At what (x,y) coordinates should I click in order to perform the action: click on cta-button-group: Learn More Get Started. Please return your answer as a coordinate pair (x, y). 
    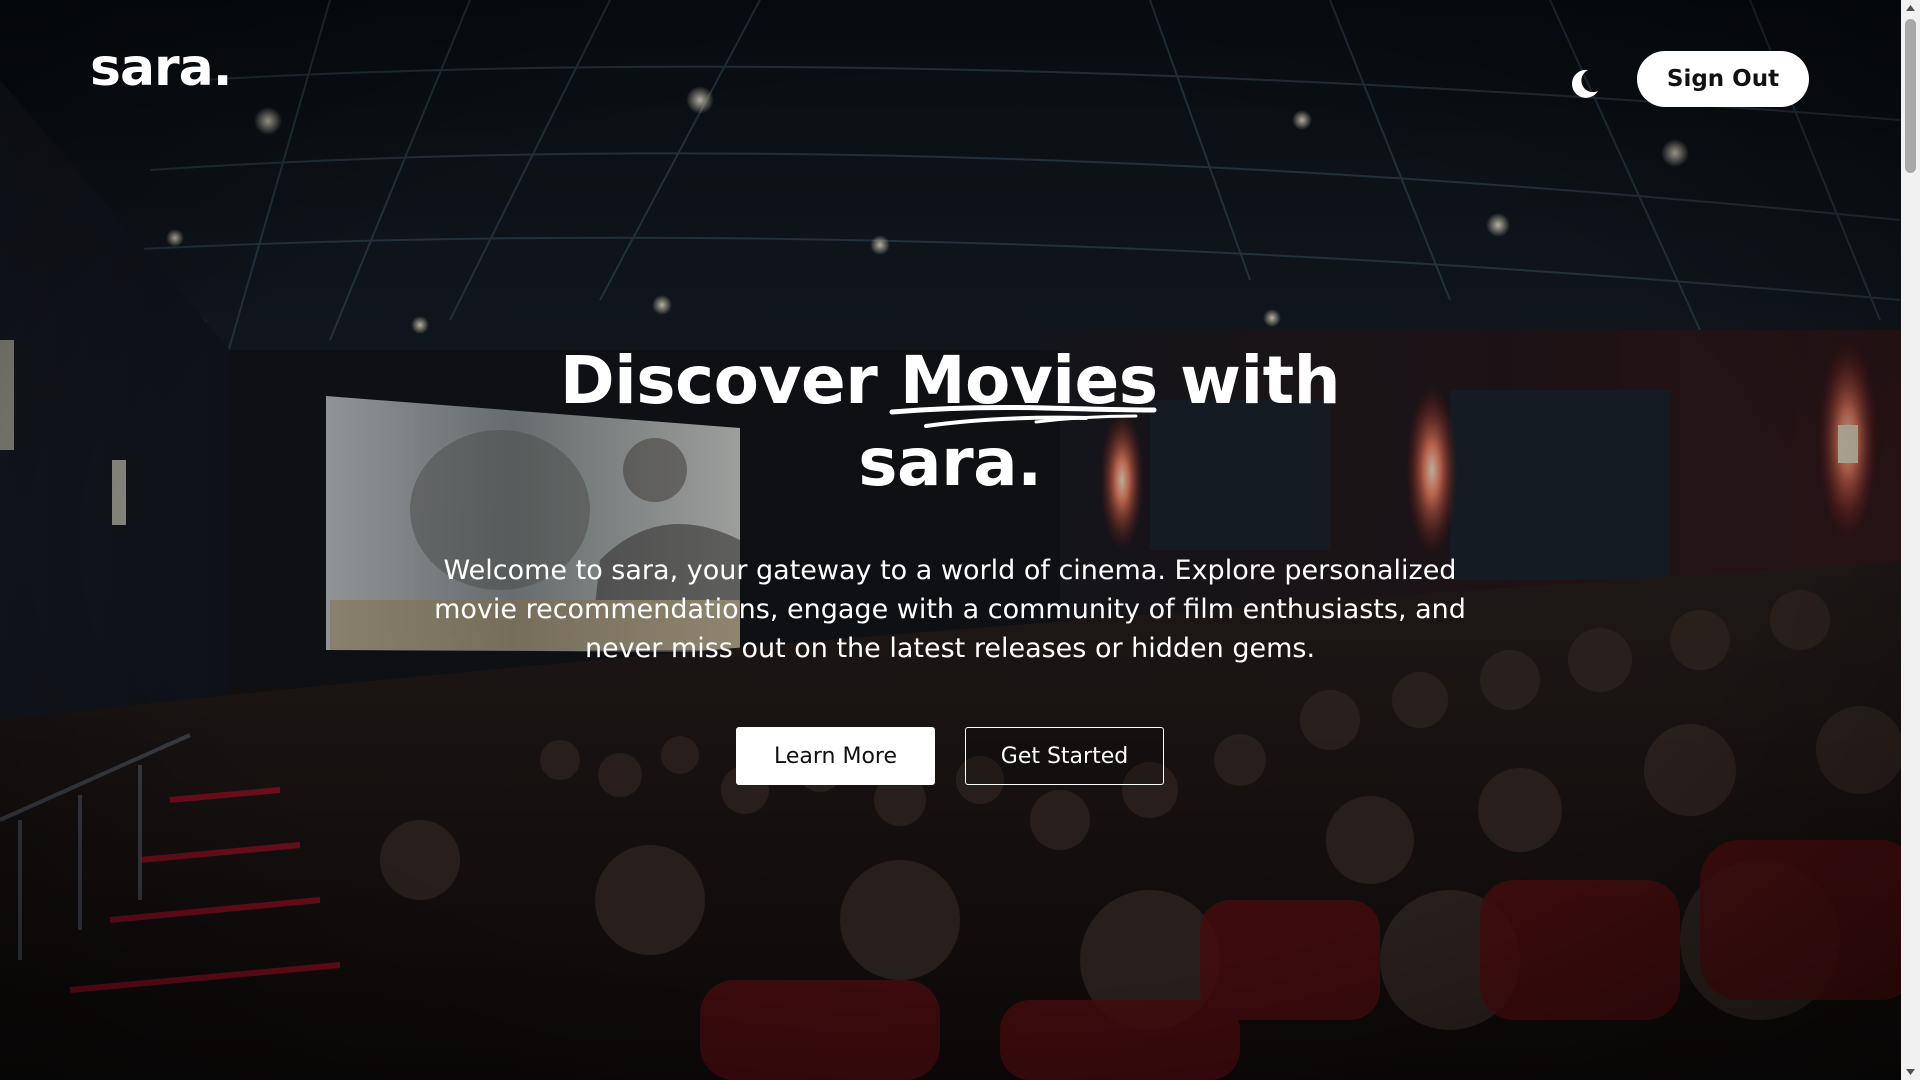
    Looking at the image, I should click on (950, 756).